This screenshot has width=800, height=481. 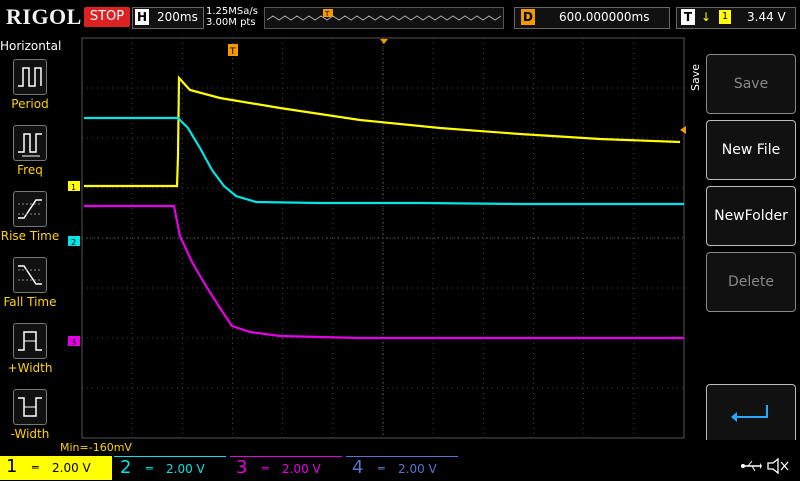 What do you see at coordinates (327, 14) in the screenshot?
I see `memory-trigger-marker: T` at bounding box center [327, 14].